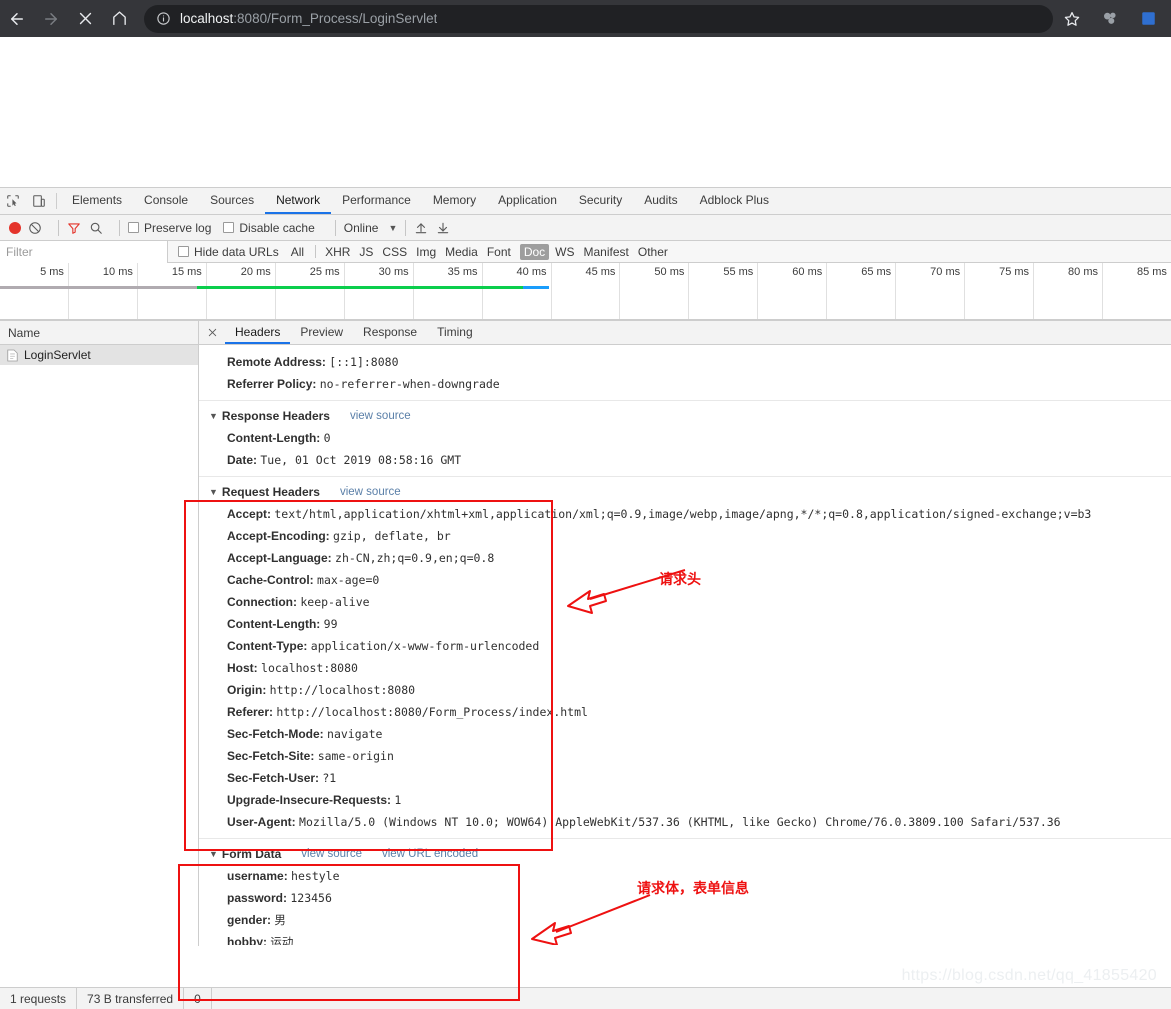 The height and width of the screenshot is (1009, 1171). I want to click on star-outline-icon, so click(1072, 19).